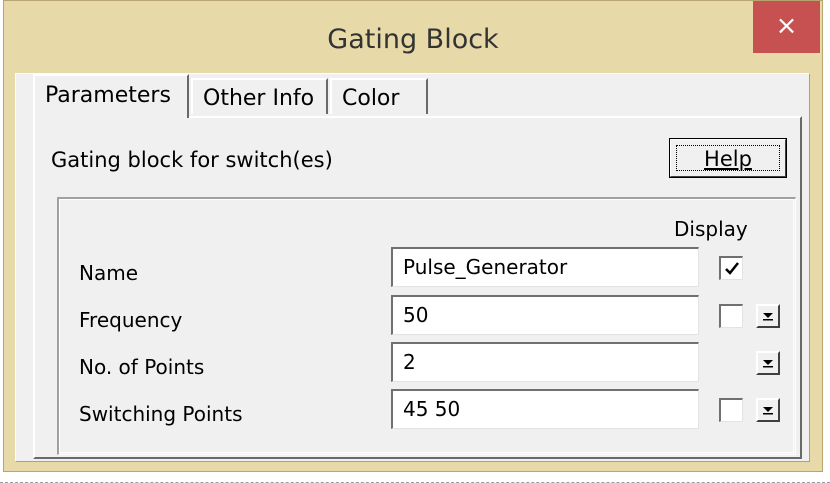 The width and height of the screenshot is (830, 483). What do you see at coordinates (142, 367) in the screenshot?
I see `param-label-no-of-points: No. of Points` at bounding box center [142, 367].